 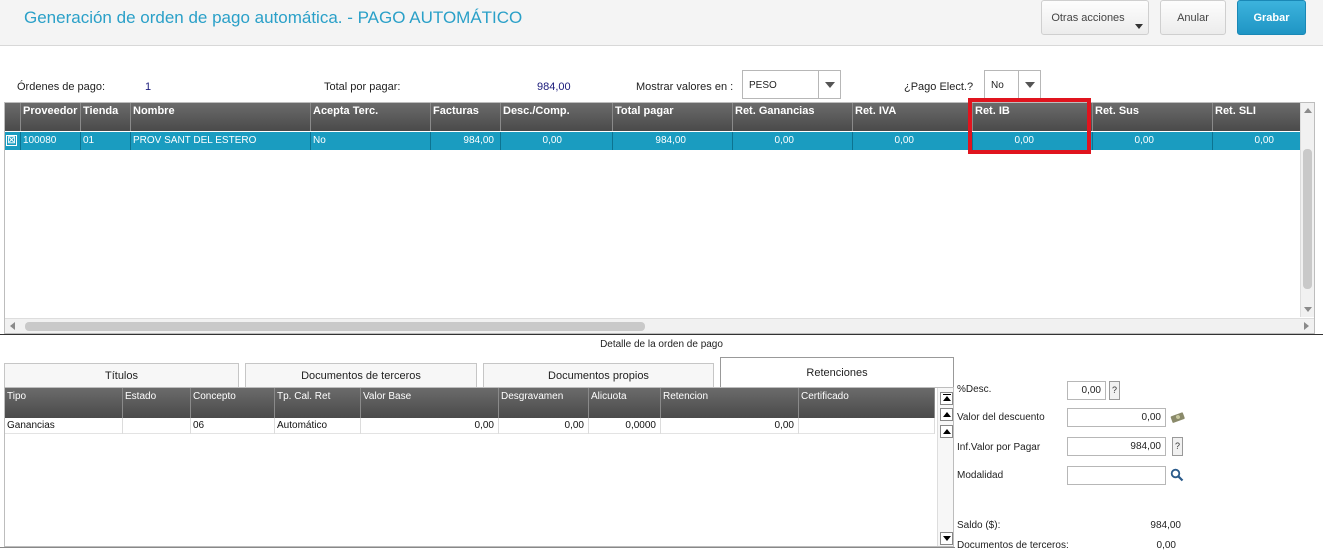 What do you see at coordinates (979, 525) in the screenshot?
I see `balance-label: Saldo ($):` at bounding box center [979, 525].